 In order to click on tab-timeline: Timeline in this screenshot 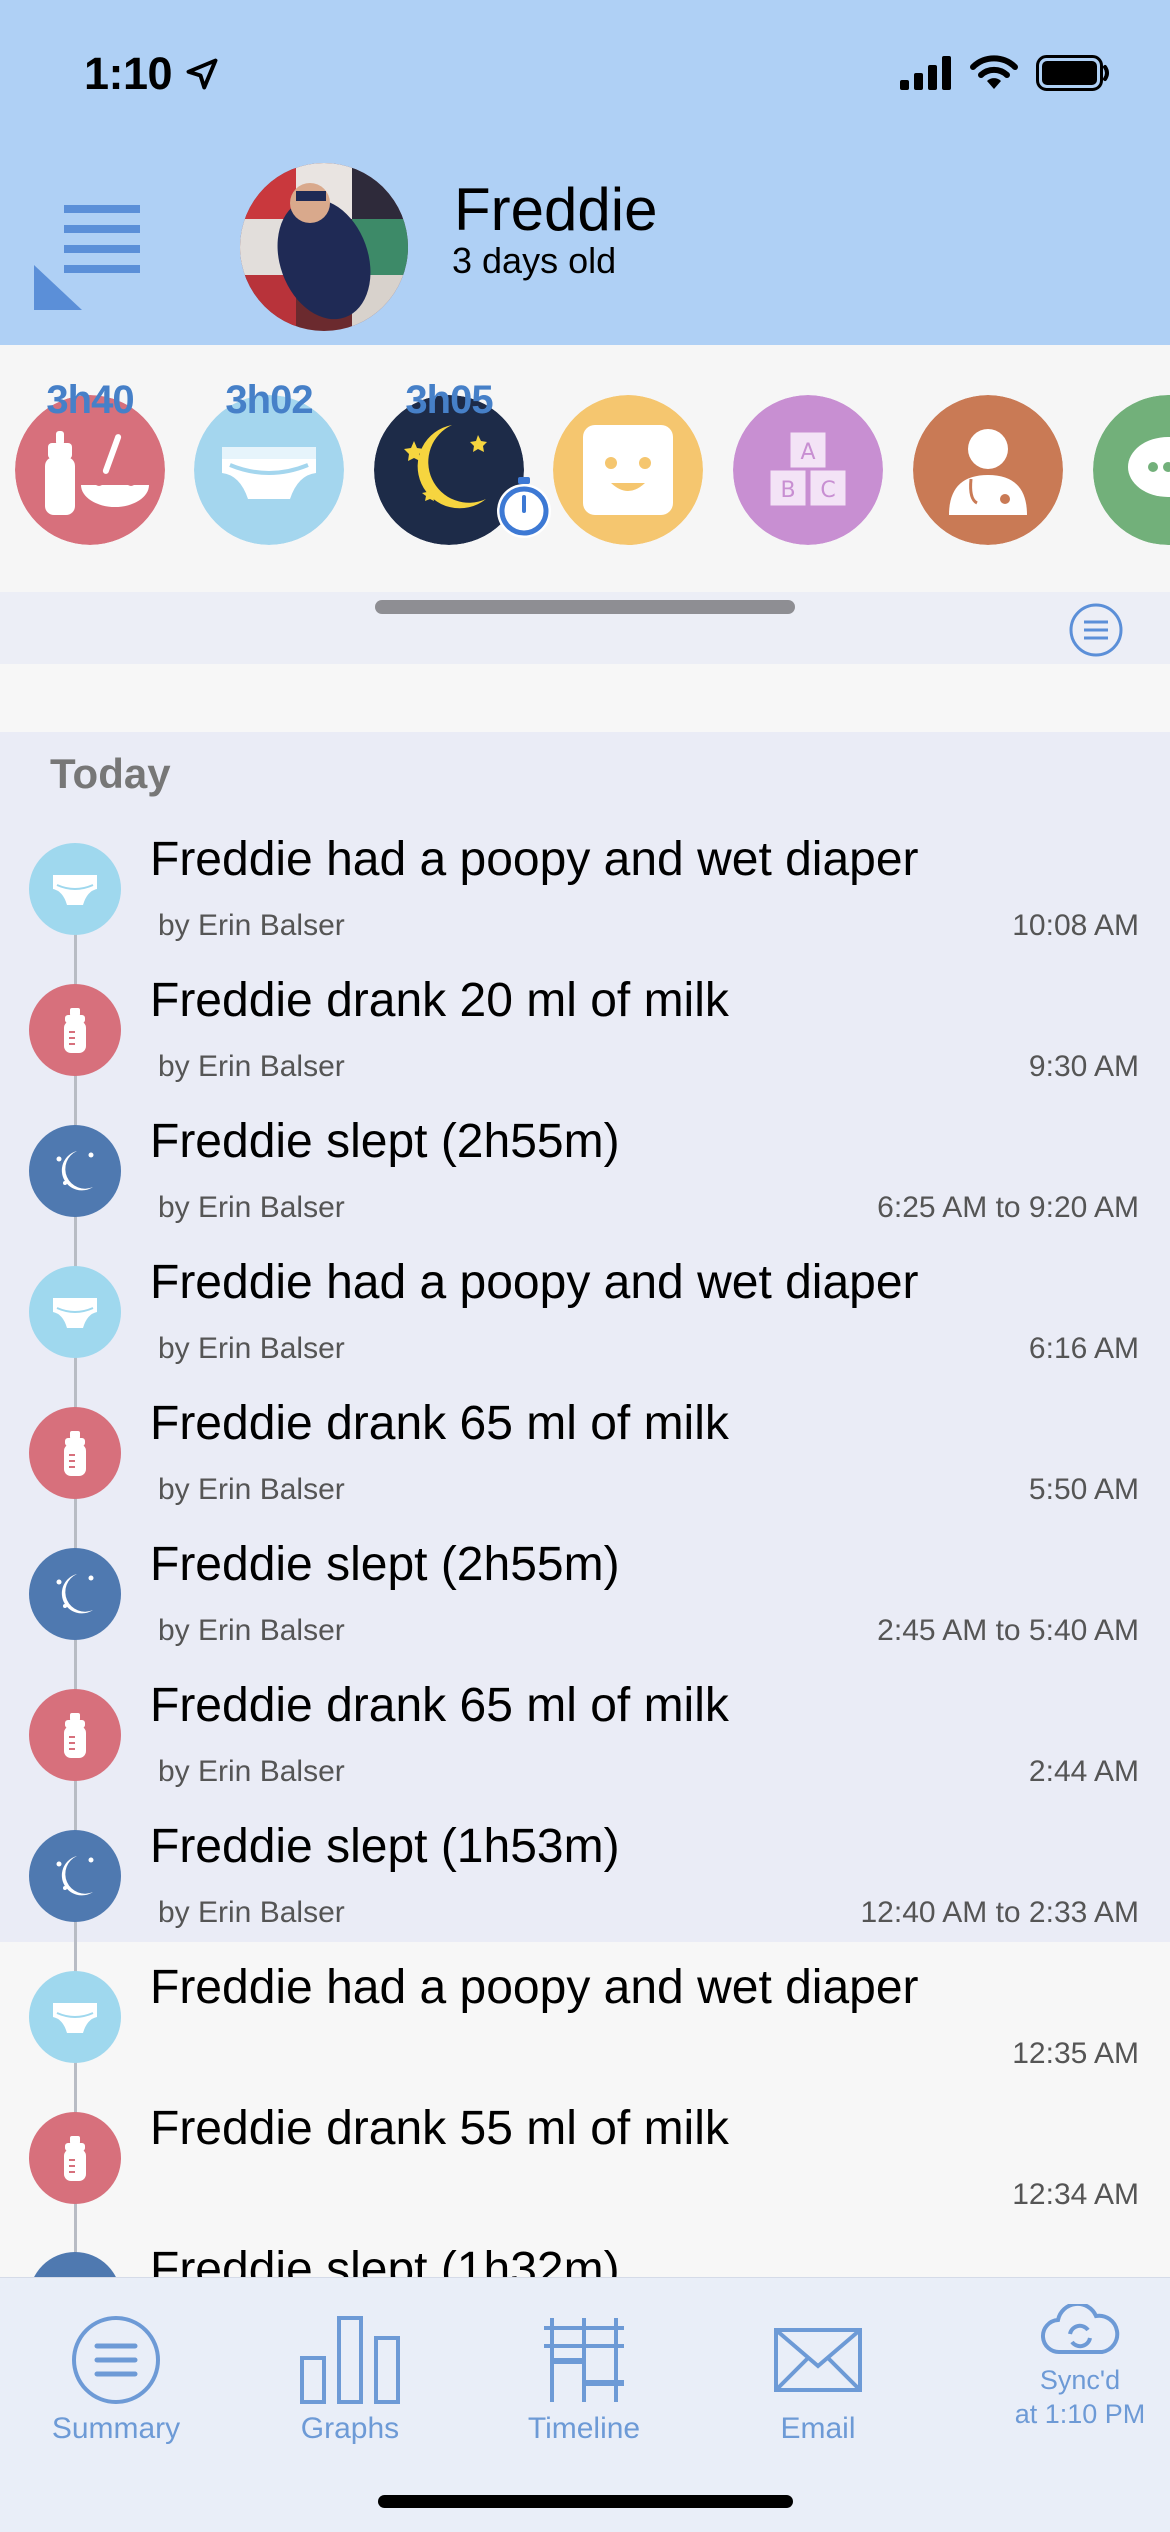, I will do `click(584, 2380)`.